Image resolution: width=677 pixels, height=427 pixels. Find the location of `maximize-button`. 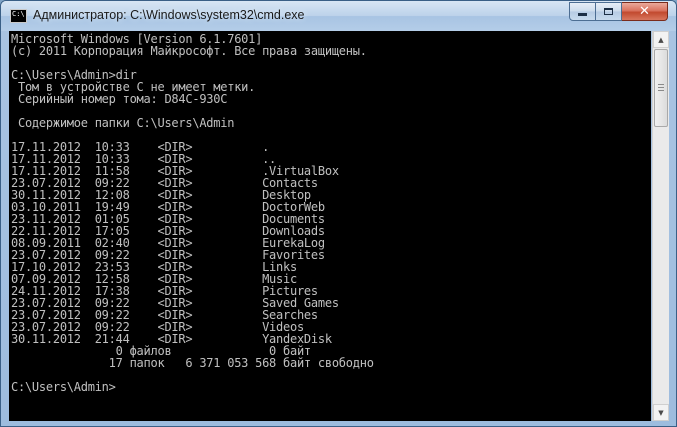

maximize-button is located at coordinates (609, 11).